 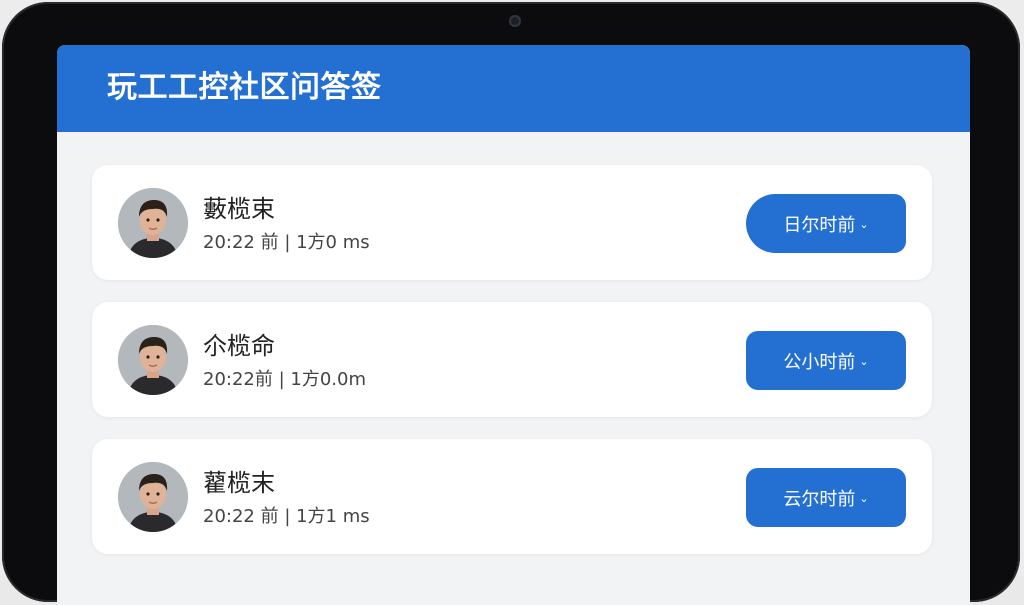 I want to click on time-dropdown-label: 云尔时前, so click(x=819, y=499).